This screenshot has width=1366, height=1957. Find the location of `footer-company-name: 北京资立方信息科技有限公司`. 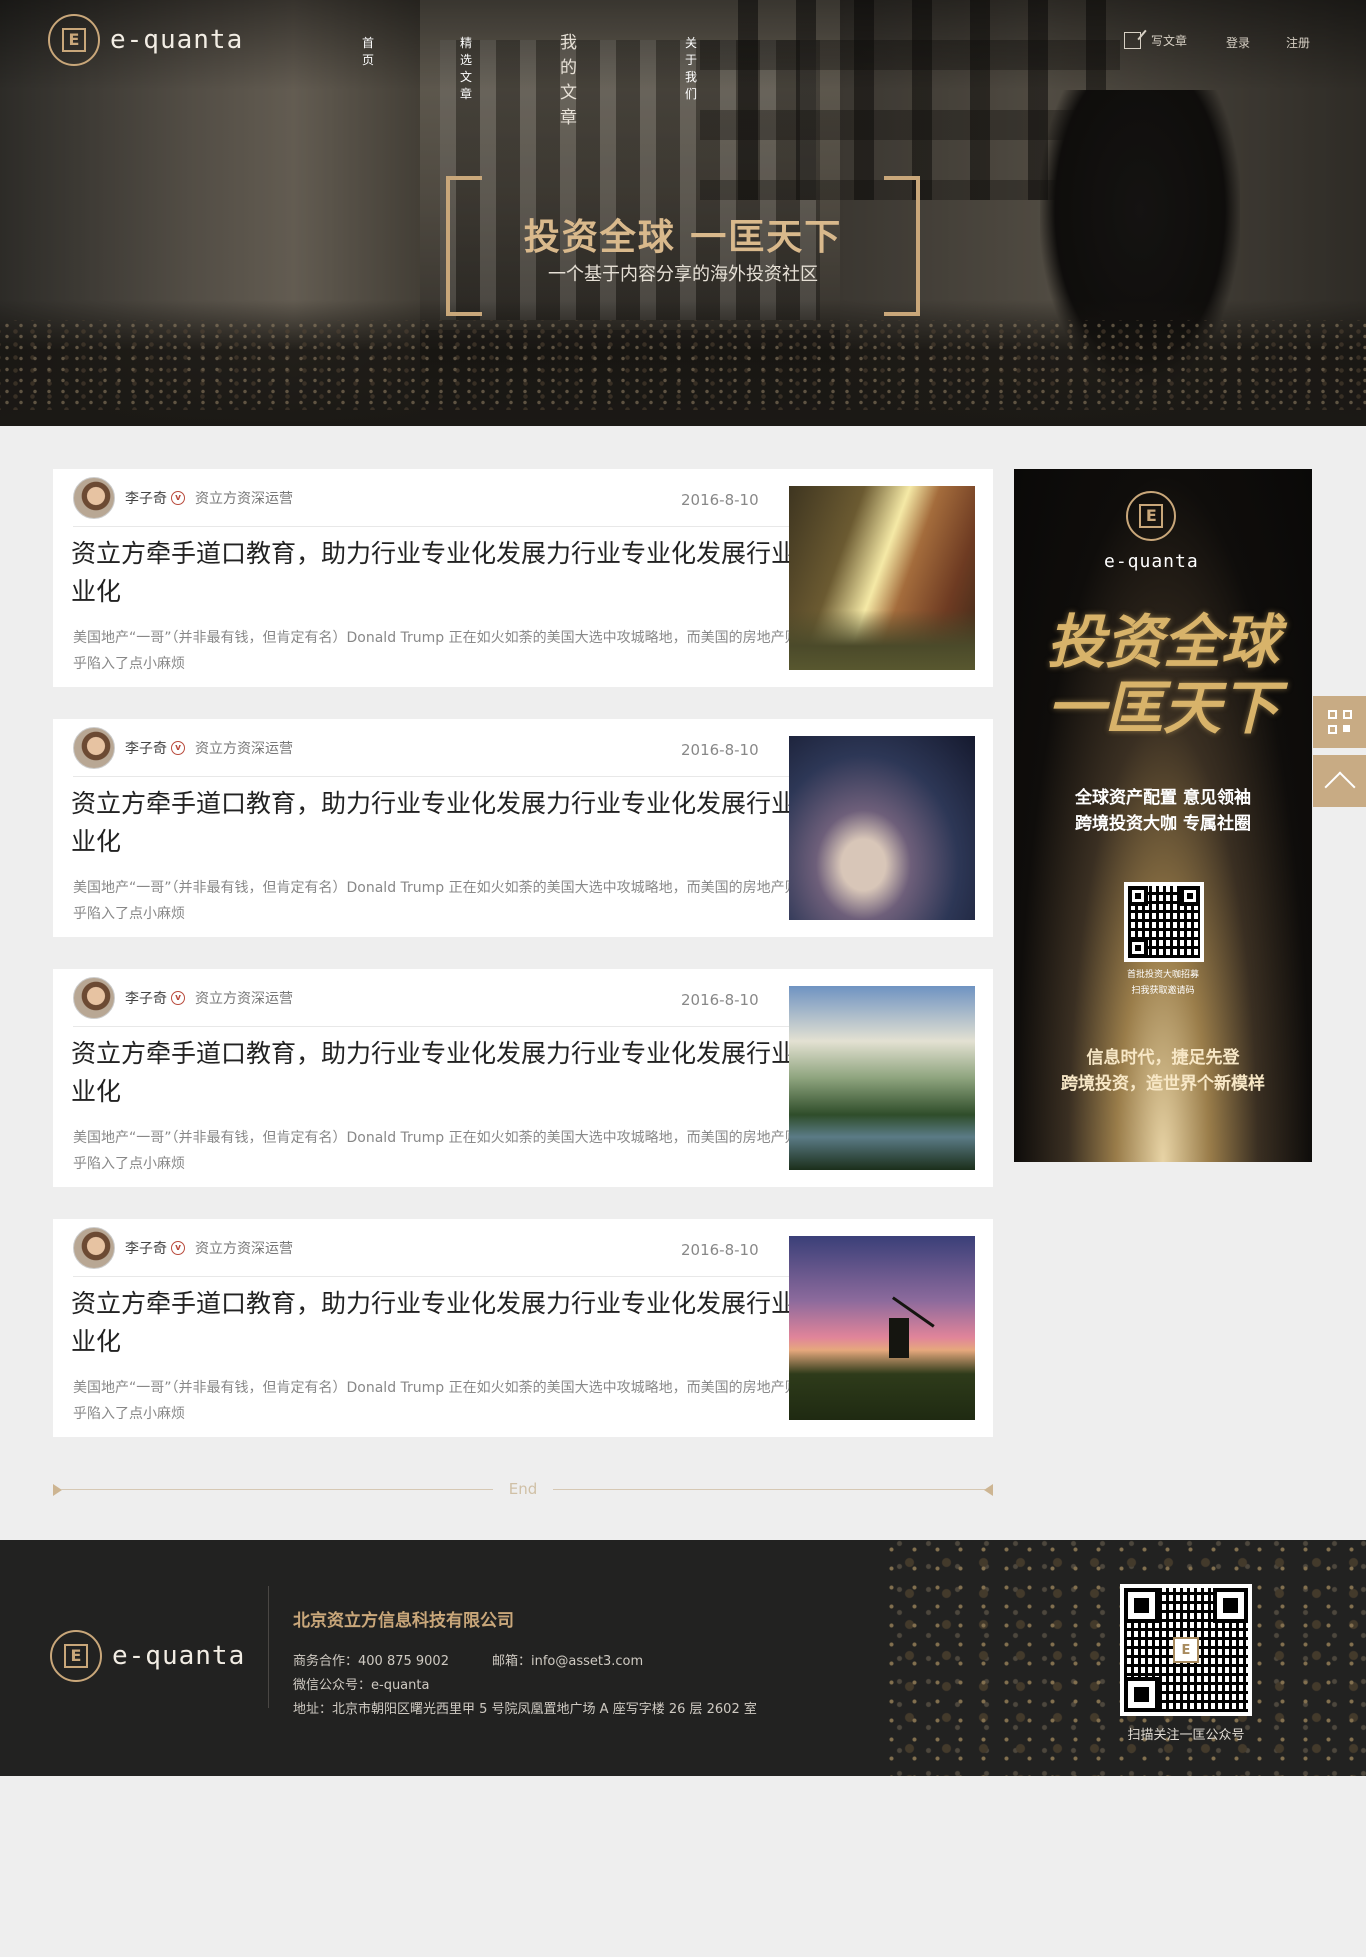

footer-company-name: 北京资立方信息科技有限公司 is located at coordinates (403, 1621).